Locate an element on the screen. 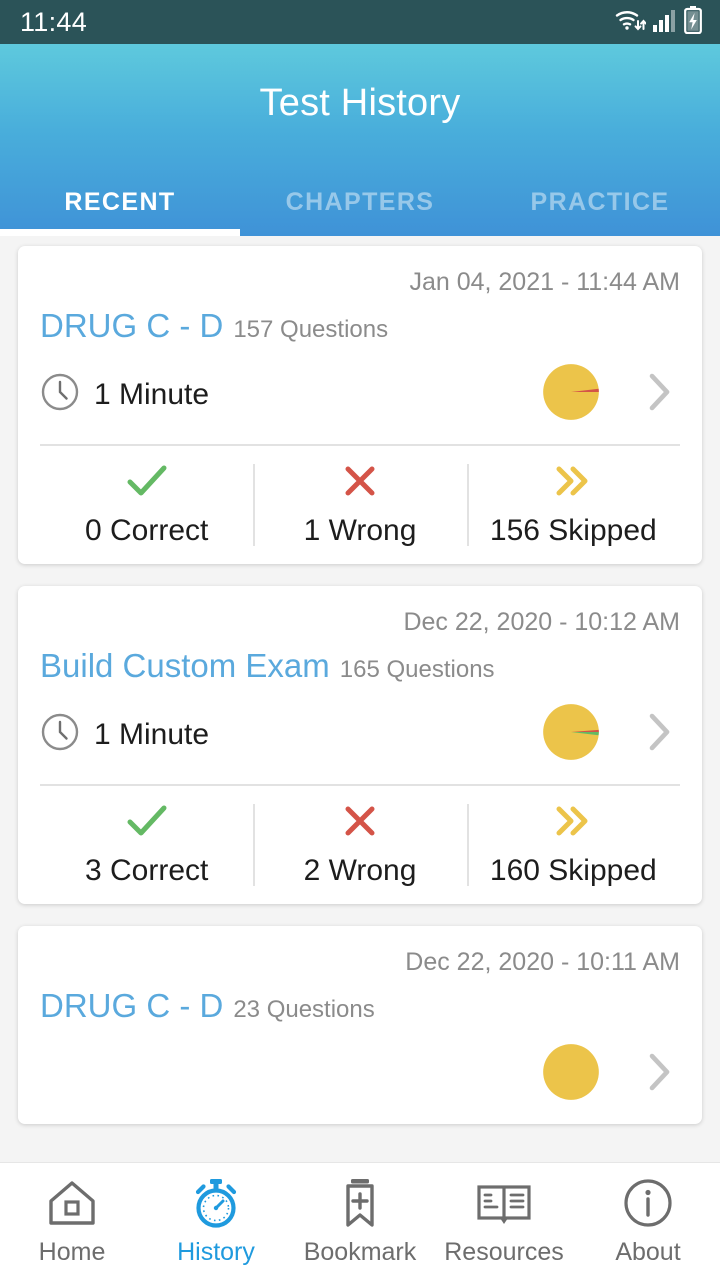 The image size is (720, 1280). open-book-icon is located at coordinates (504, 1203).